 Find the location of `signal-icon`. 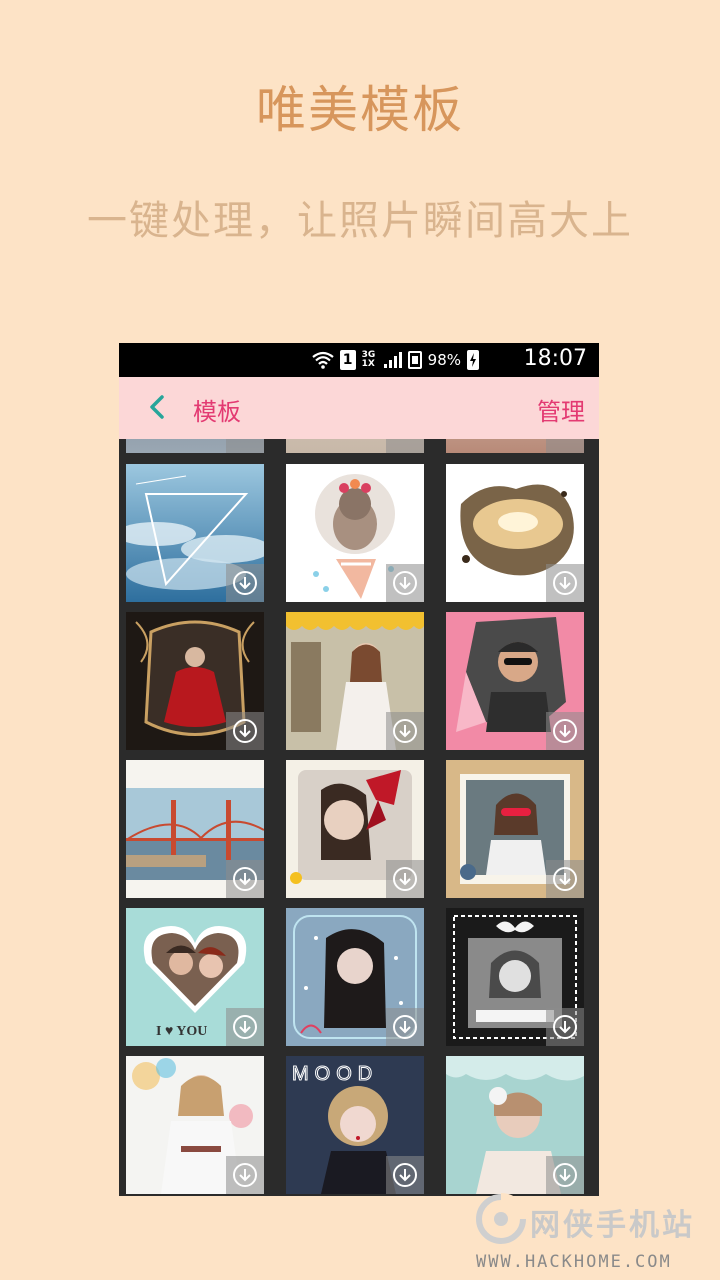

signal-icon is located at coordinates (392, 360).